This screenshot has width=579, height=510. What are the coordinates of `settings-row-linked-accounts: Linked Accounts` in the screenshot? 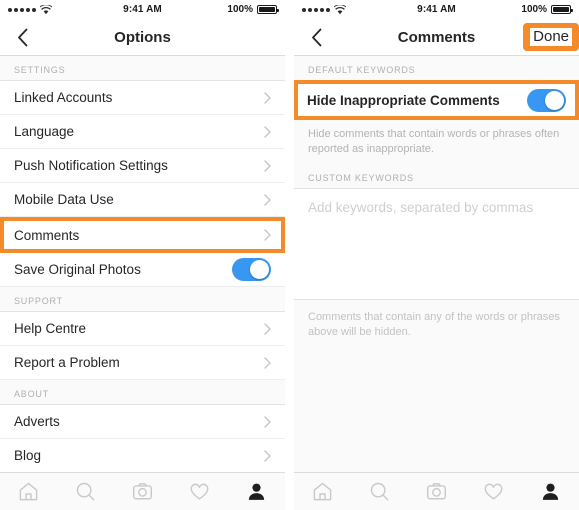 It's located at (142, 98).